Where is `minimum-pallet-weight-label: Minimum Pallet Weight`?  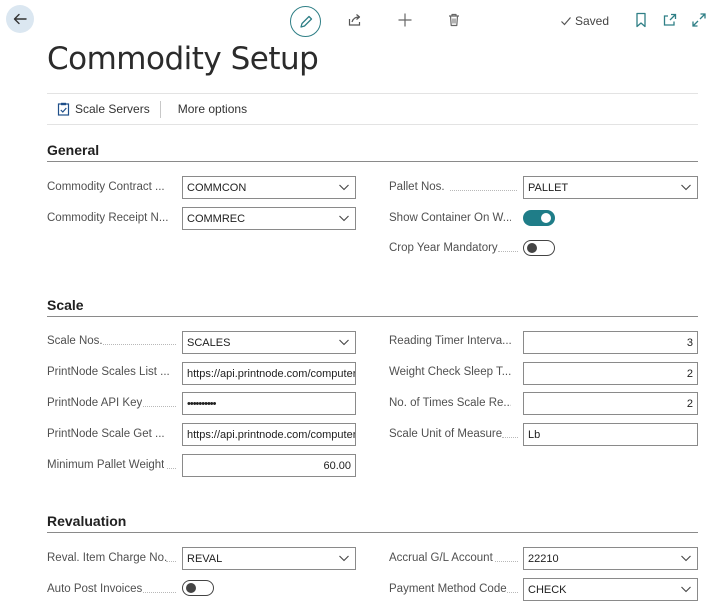
minimum-pallet-weight-label: Minimum Pallet Weight is located at coordinates (106, 465).